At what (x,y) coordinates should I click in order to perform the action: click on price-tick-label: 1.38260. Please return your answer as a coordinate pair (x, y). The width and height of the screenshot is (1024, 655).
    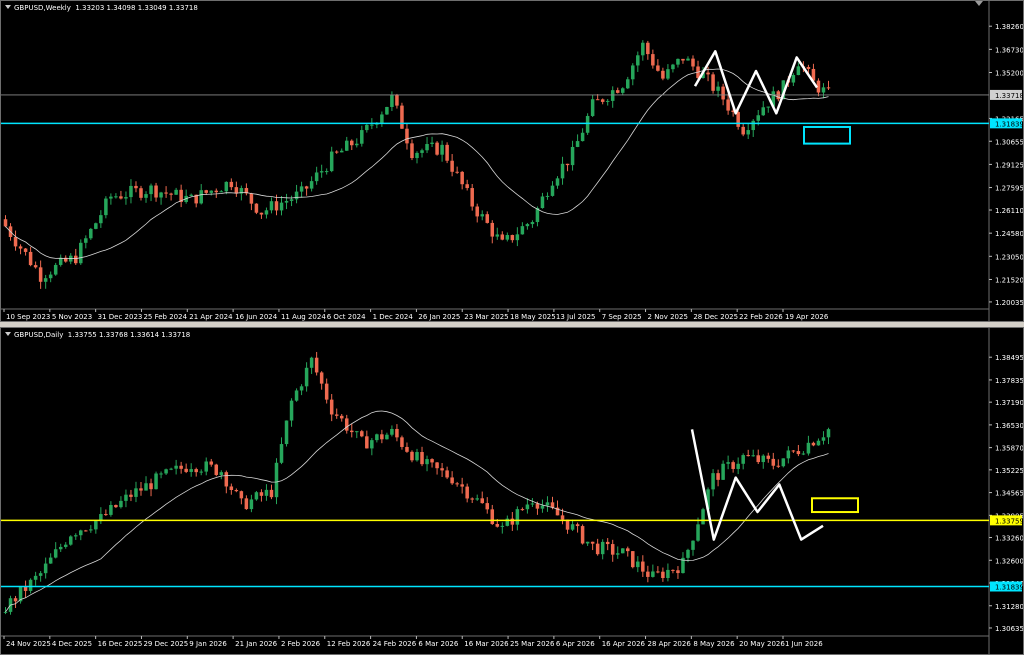
    Looking at the image, I should click on (1009, 27).